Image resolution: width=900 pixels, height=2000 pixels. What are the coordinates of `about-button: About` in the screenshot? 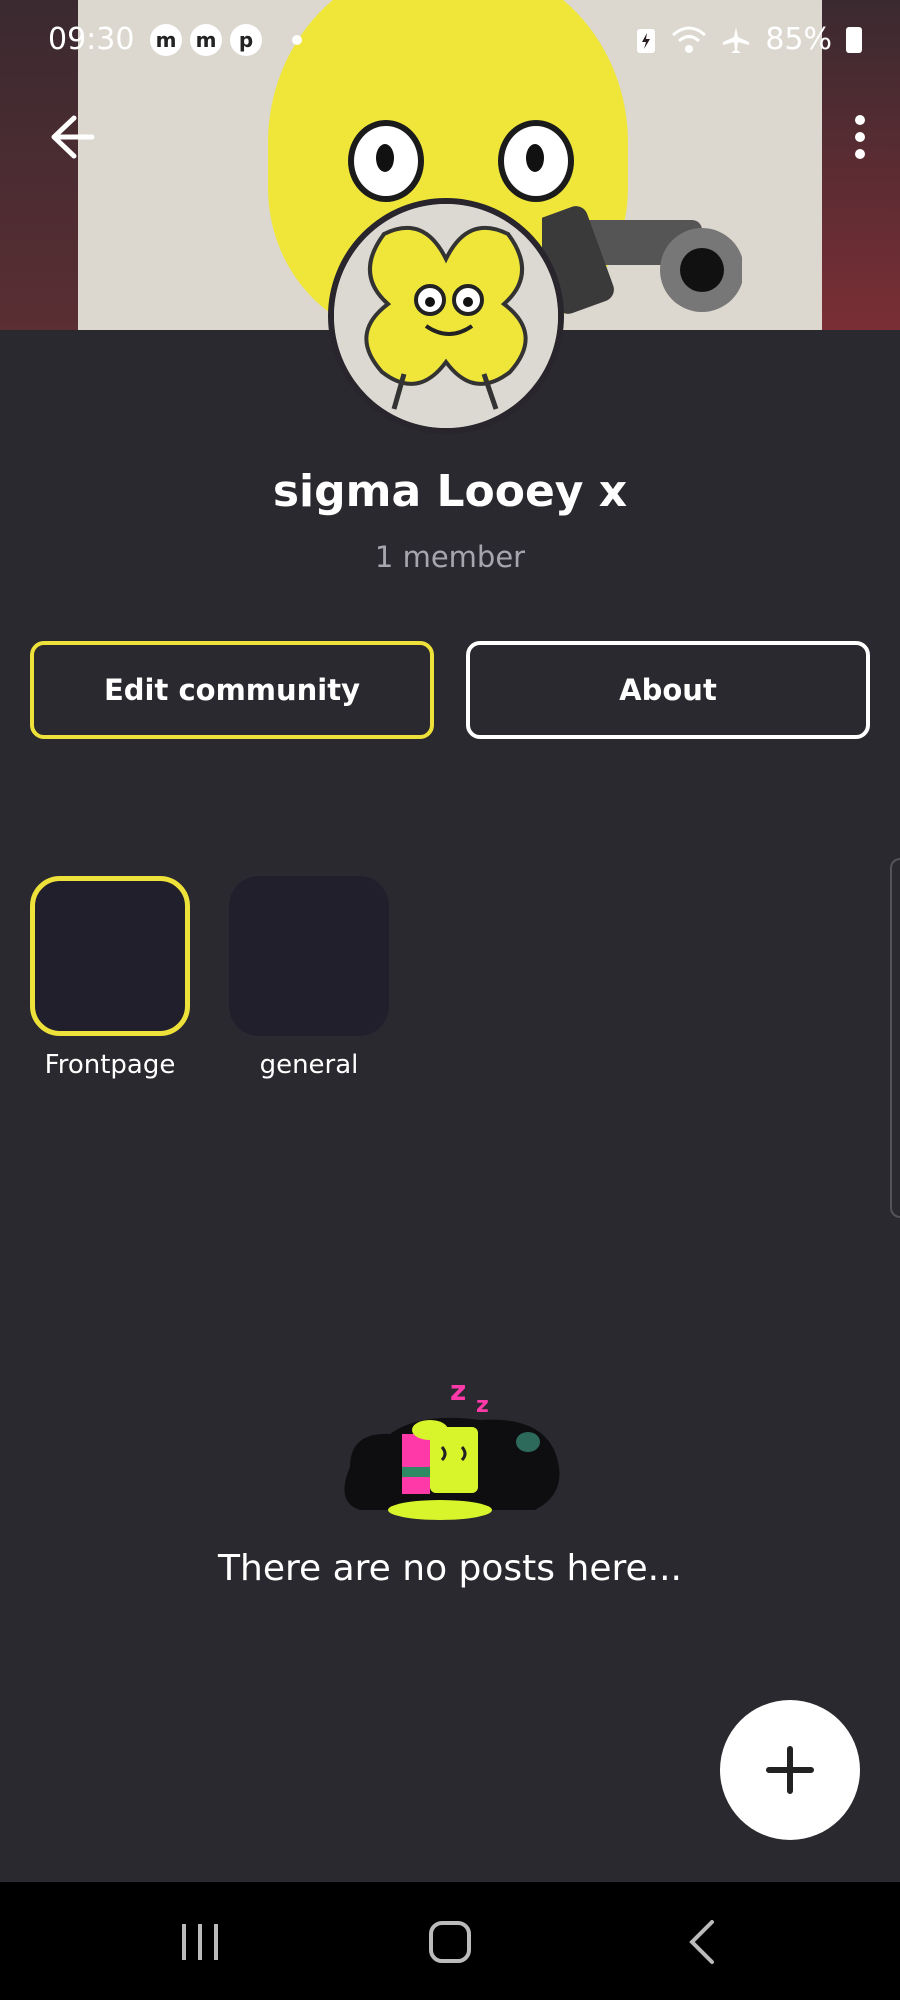 It's located at (668, 690).